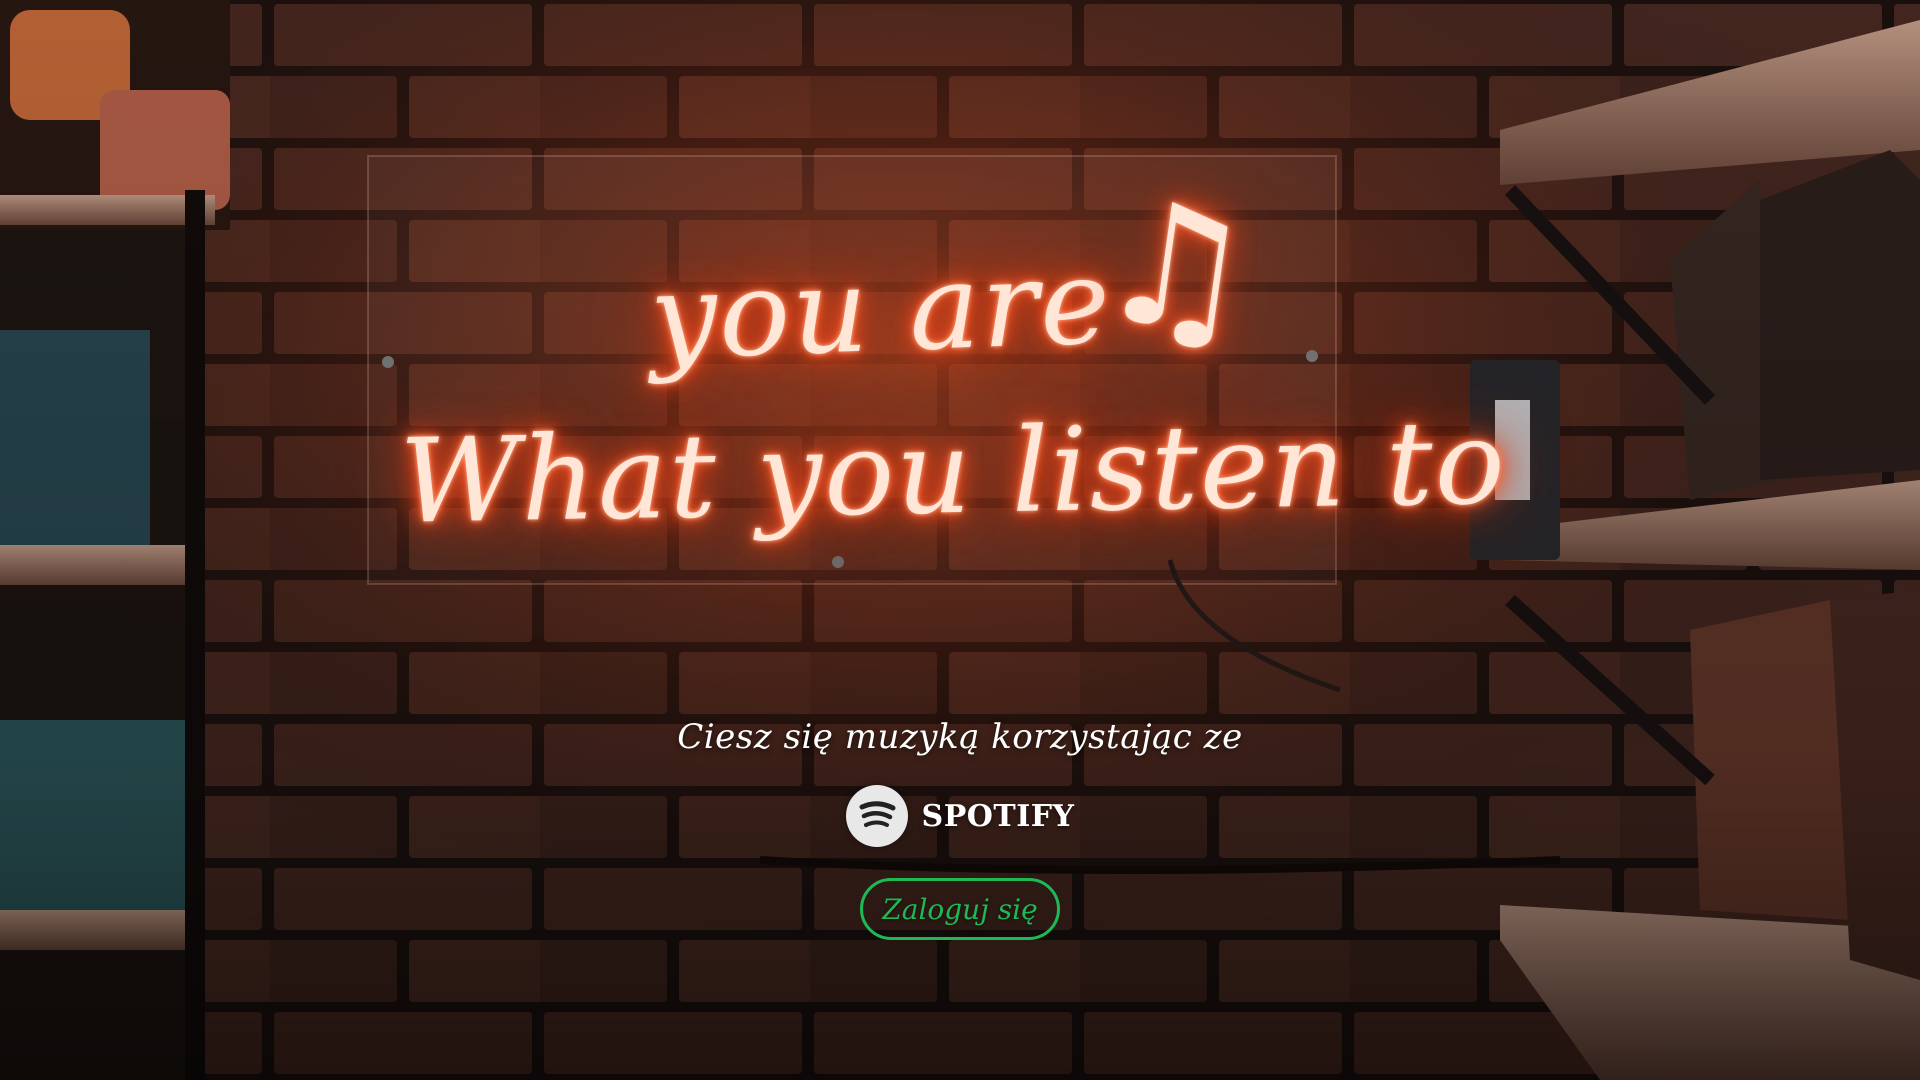 The image size is (1920, 1080). Describe the element at coordinates (960, 909) in the screenshot. I see `login-button: Zaloguj się` at that location.